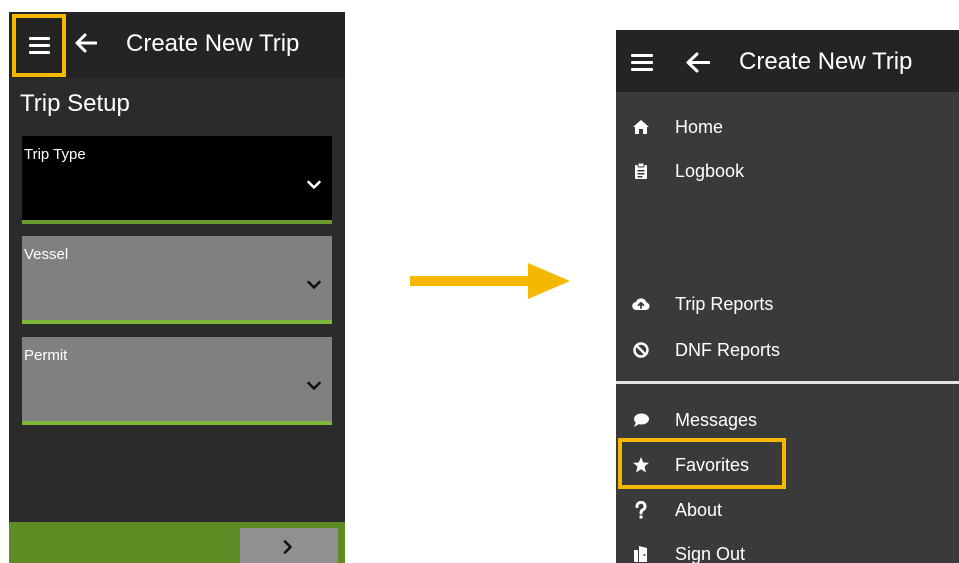 The height and width of the screenshot is (563, 959). I want to click on favorites-highlight-box, so click(702, 463).